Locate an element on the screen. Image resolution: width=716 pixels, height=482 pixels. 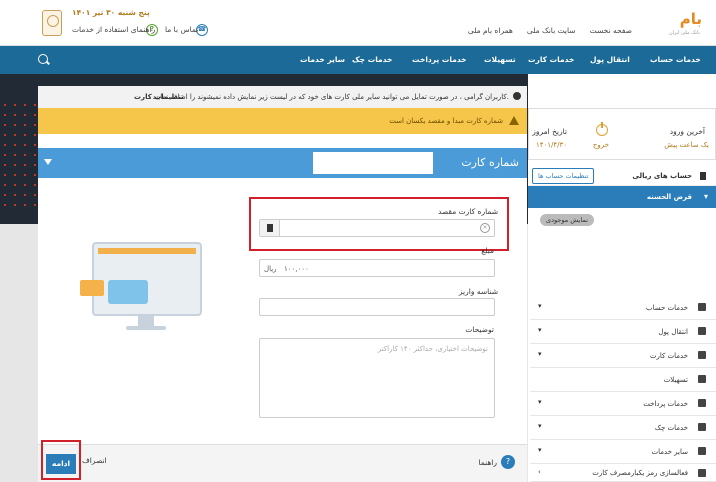
source-card-input is located at coordinates (373, 163).